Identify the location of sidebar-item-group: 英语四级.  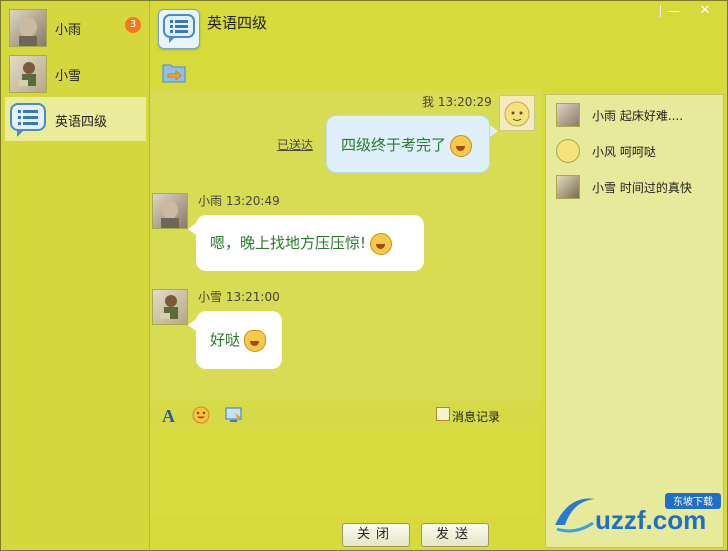
(75, 119).